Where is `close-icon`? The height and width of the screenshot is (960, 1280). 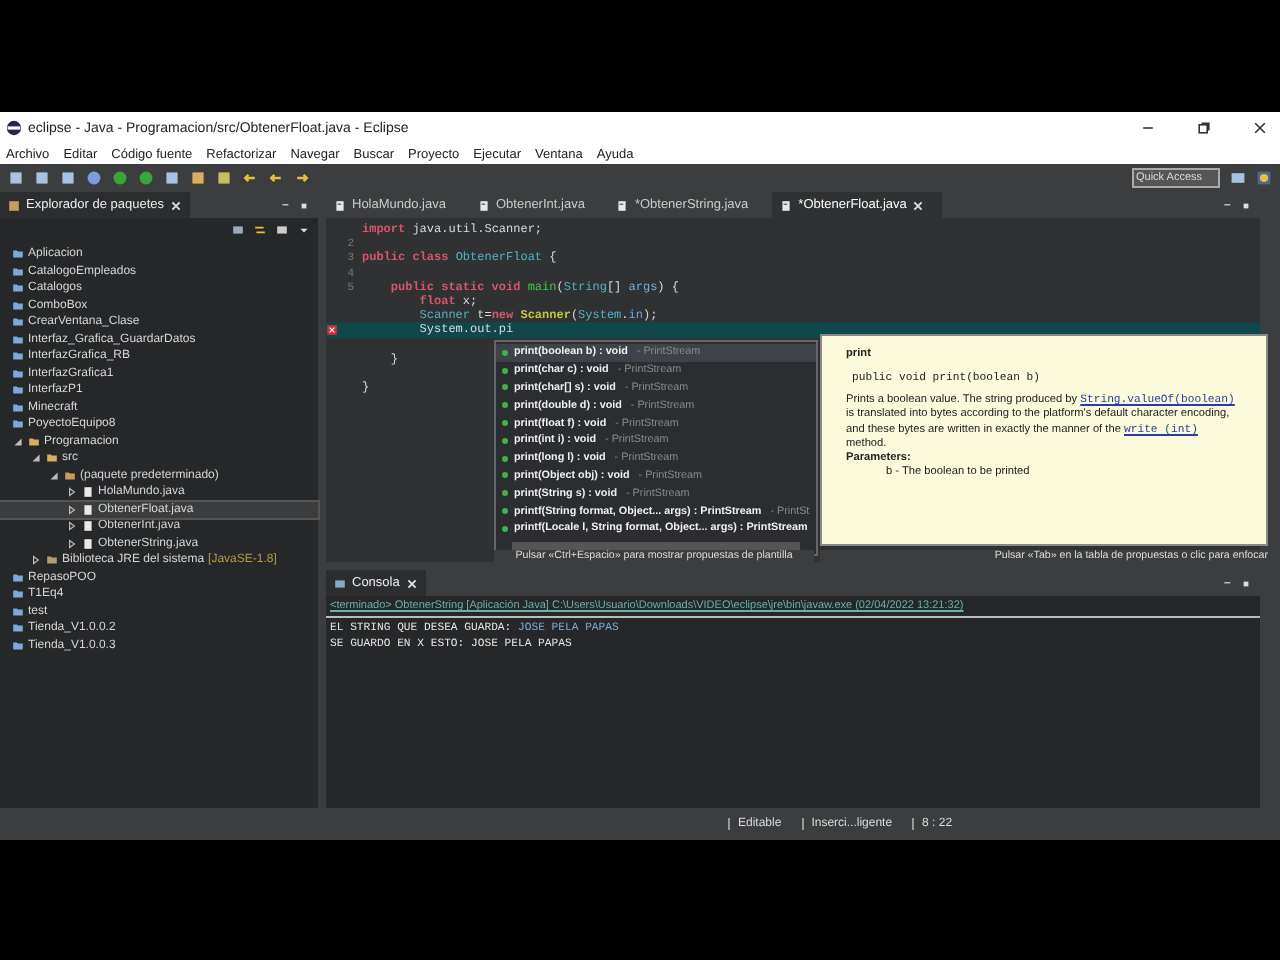
close-icon is located at coordinates (1260, 128).